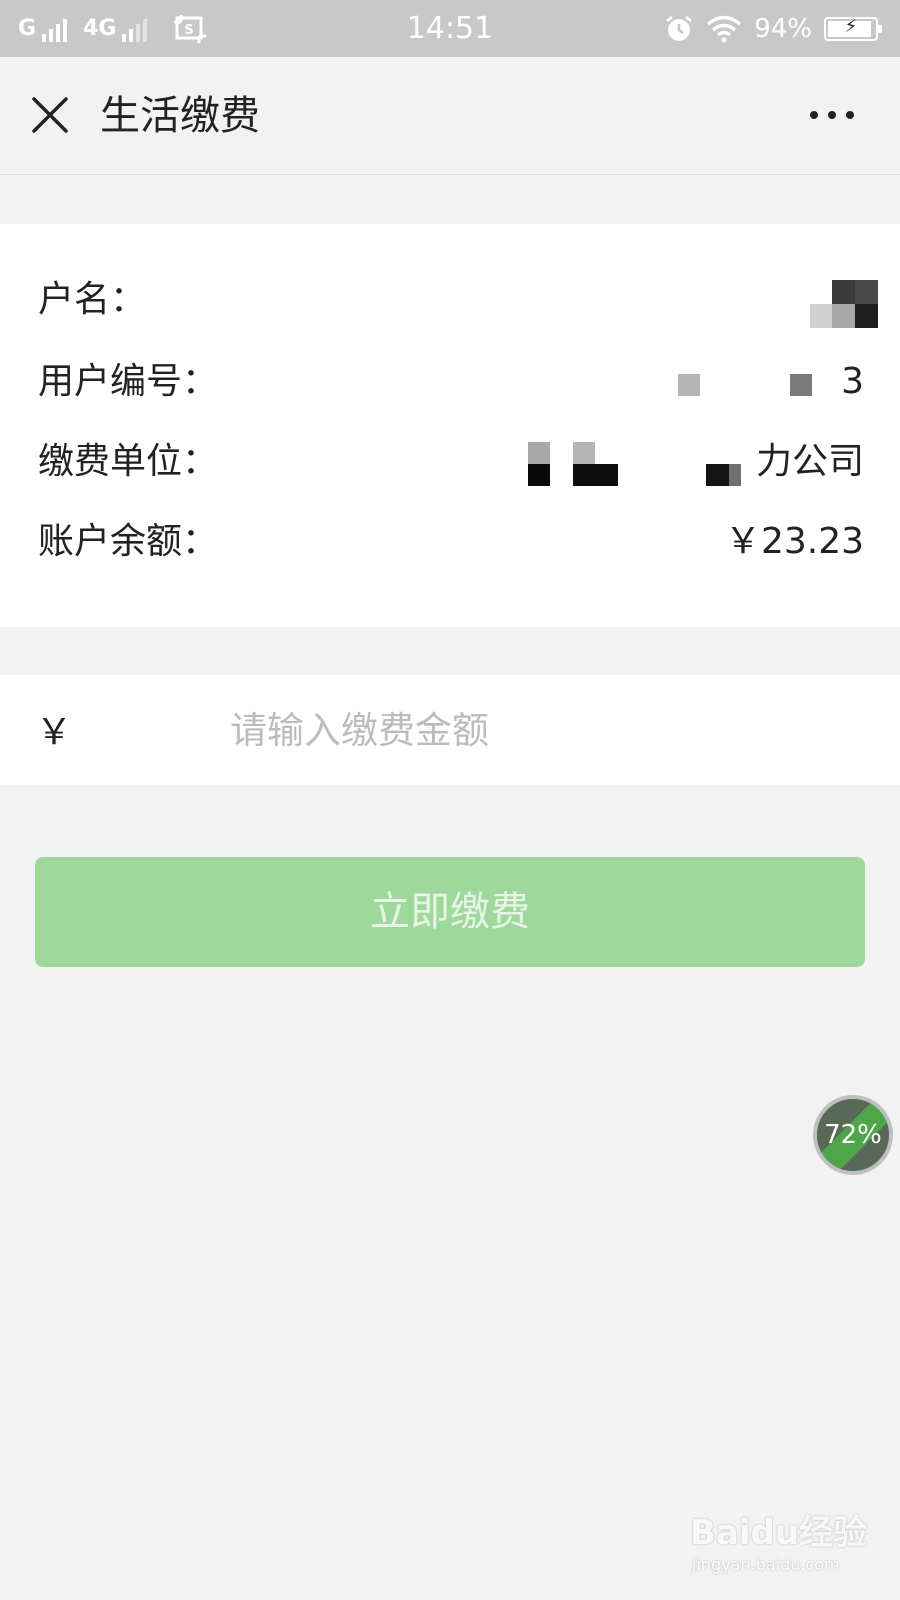 Image resolution: width=900 pixels, height=1600 pixels. What do you see at coordinates (450, 912) in the screenshot?
I see `pay-now-button: 立即缴费` at bounding box center [450, 912].